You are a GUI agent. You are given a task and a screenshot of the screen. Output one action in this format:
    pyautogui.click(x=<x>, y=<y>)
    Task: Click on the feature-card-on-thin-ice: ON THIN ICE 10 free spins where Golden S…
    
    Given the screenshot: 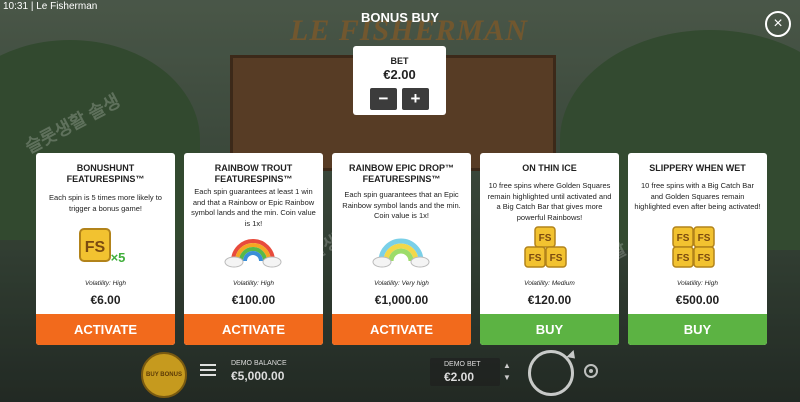 What is the action you would take?
    pyautogui.click(x=549, y=249)
    